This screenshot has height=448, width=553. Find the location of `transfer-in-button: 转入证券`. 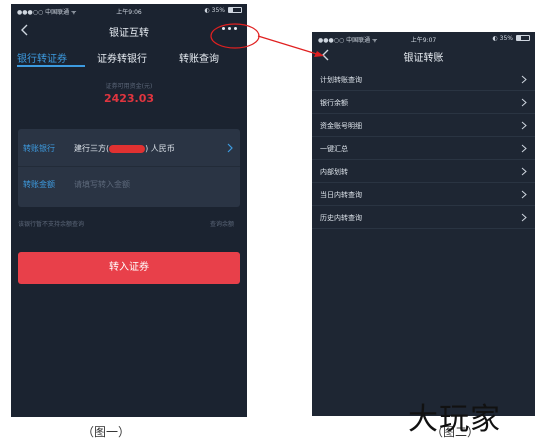

transfer-in-button: 转入证券 is located at coordinates (129, 268).